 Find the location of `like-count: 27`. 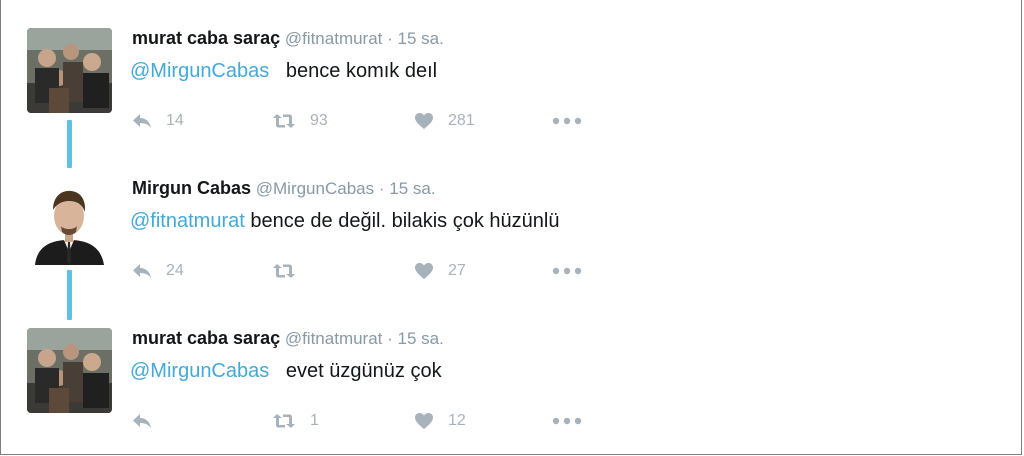

like-count: 27 is located at coordinates (457, 270).